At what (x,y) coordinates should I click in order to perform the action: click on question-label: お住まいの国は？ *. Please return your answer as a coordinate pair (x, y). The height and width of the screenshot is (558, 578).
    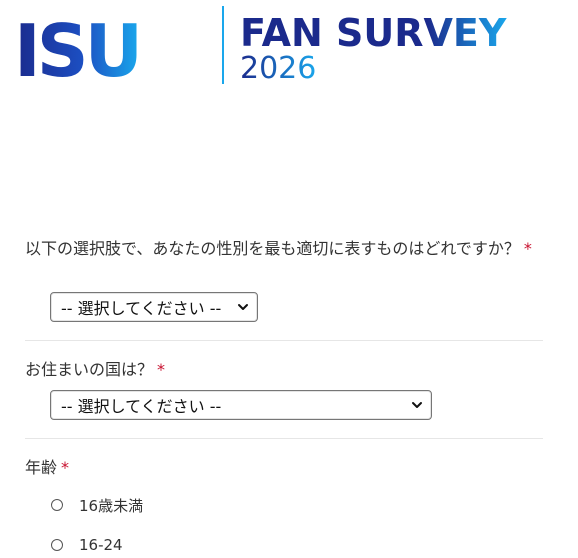
    Looking at the image, I should click on (285, 370).